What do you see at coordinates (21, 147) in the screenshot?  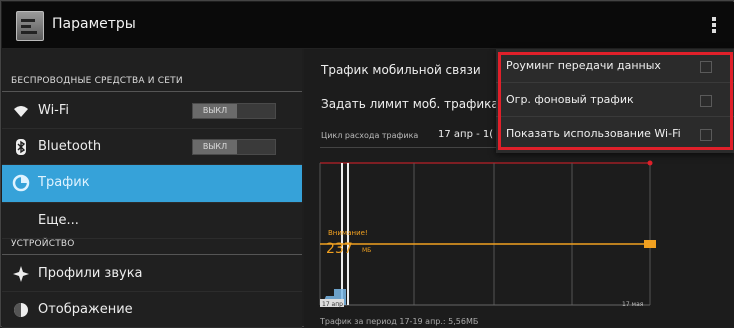 I see `bluetooth-icon` at bounding box center [21, 147].